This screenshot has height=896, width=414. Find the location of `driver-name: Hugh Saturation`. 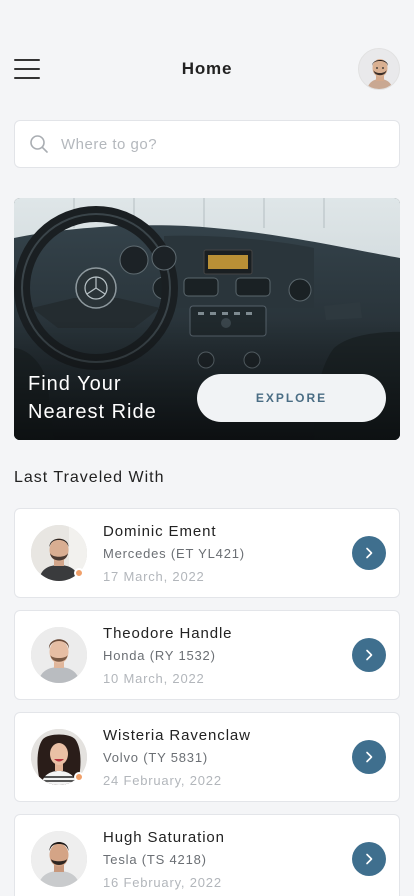

driver-name: Hugh Saturation is located at coordinates (164, 837).